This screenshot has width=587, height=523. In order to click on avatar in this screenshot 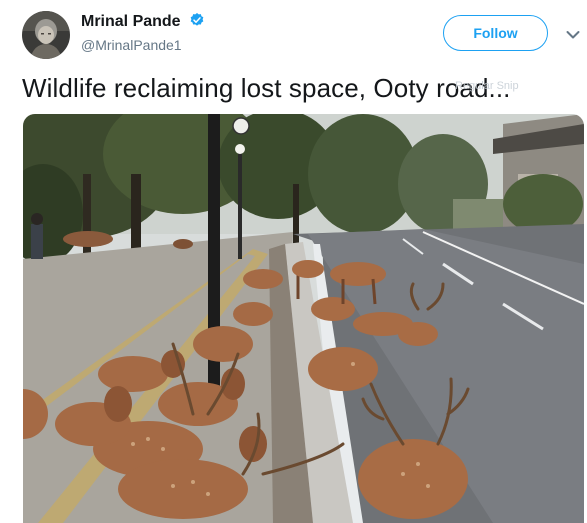, I will do `click(46, 35)`.